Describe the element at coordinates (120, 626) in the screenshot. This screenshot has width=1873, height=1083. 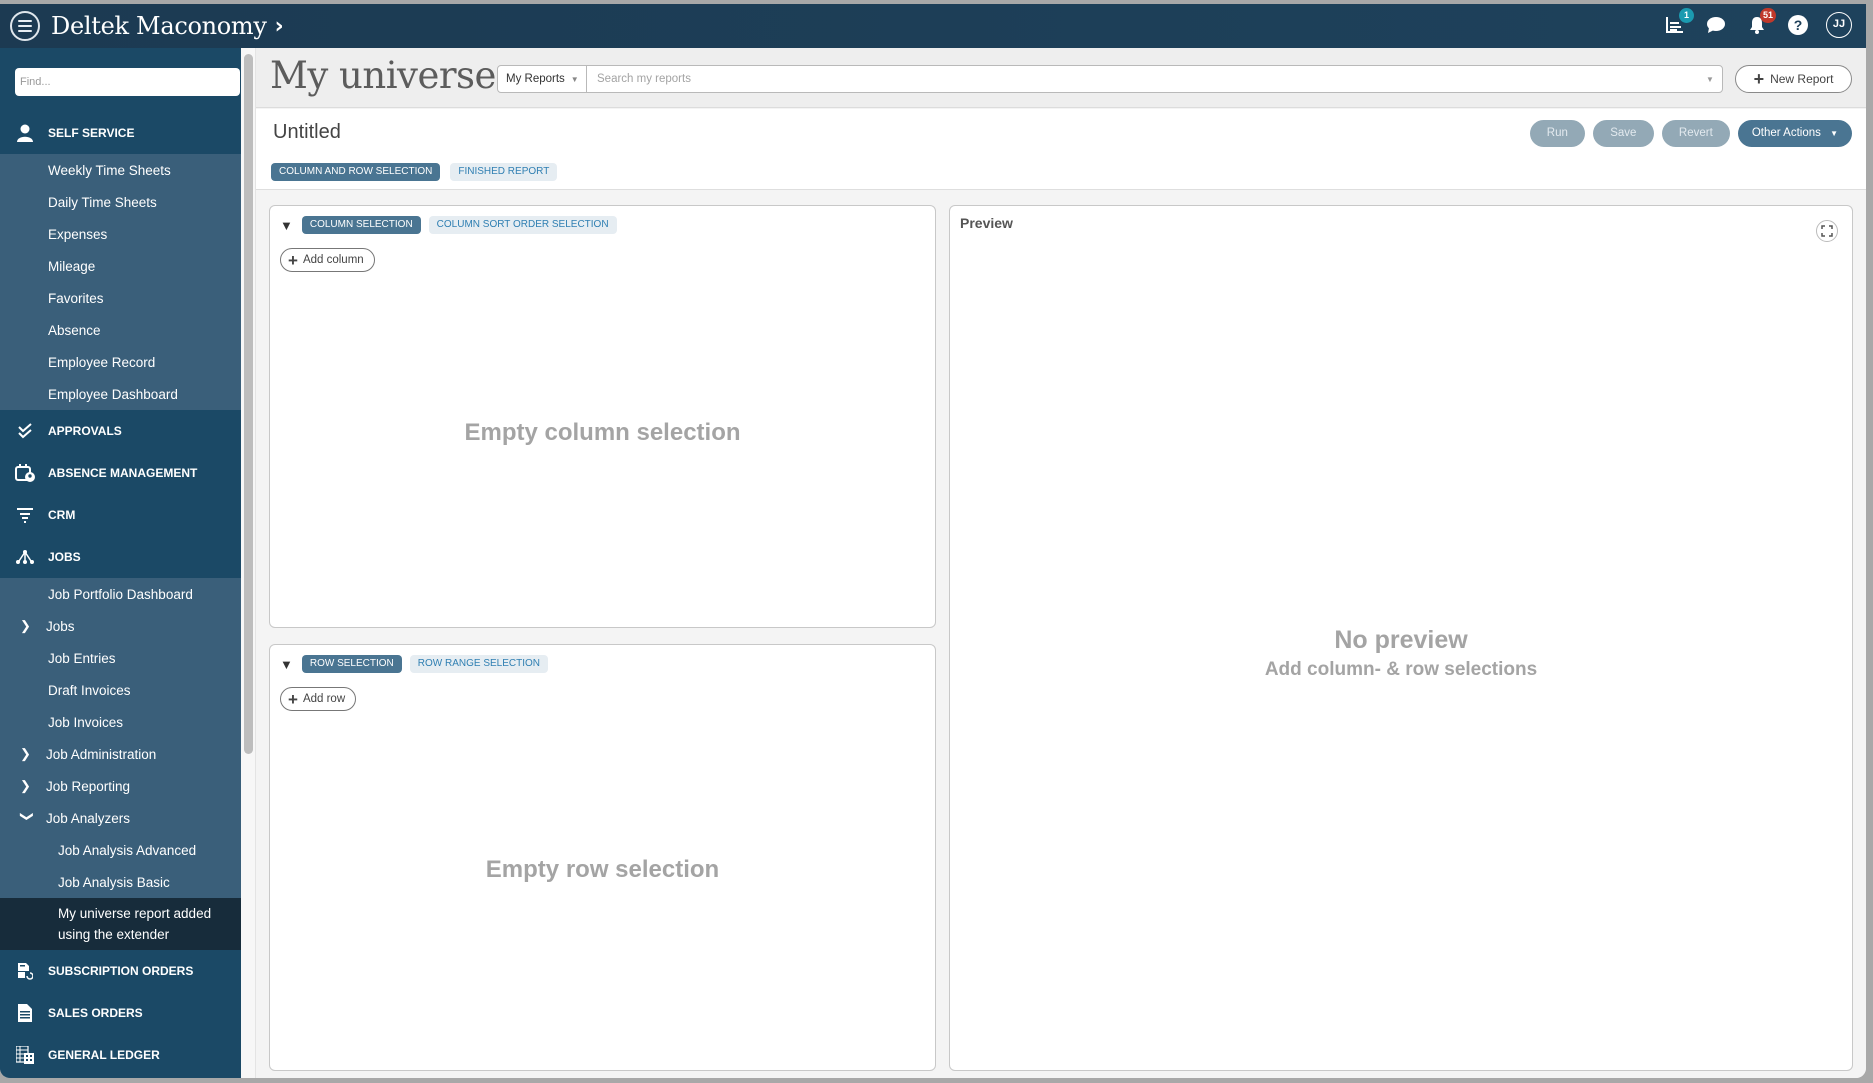
I see `sidebar-item-jobs: ❯ Jobs` at that location.